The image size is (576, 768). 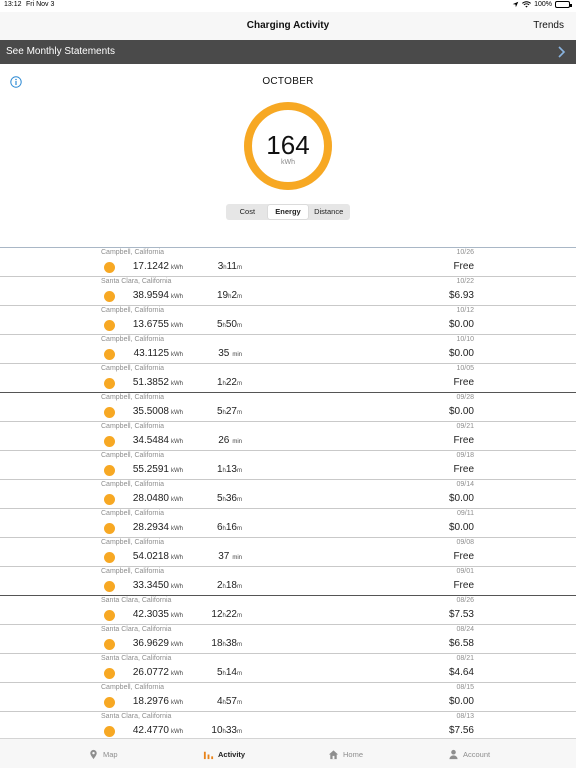 What do you see at coordinates (13, 4) in the screenshot?
I see `status-time: 13:12` at bounding box center [13, 4].